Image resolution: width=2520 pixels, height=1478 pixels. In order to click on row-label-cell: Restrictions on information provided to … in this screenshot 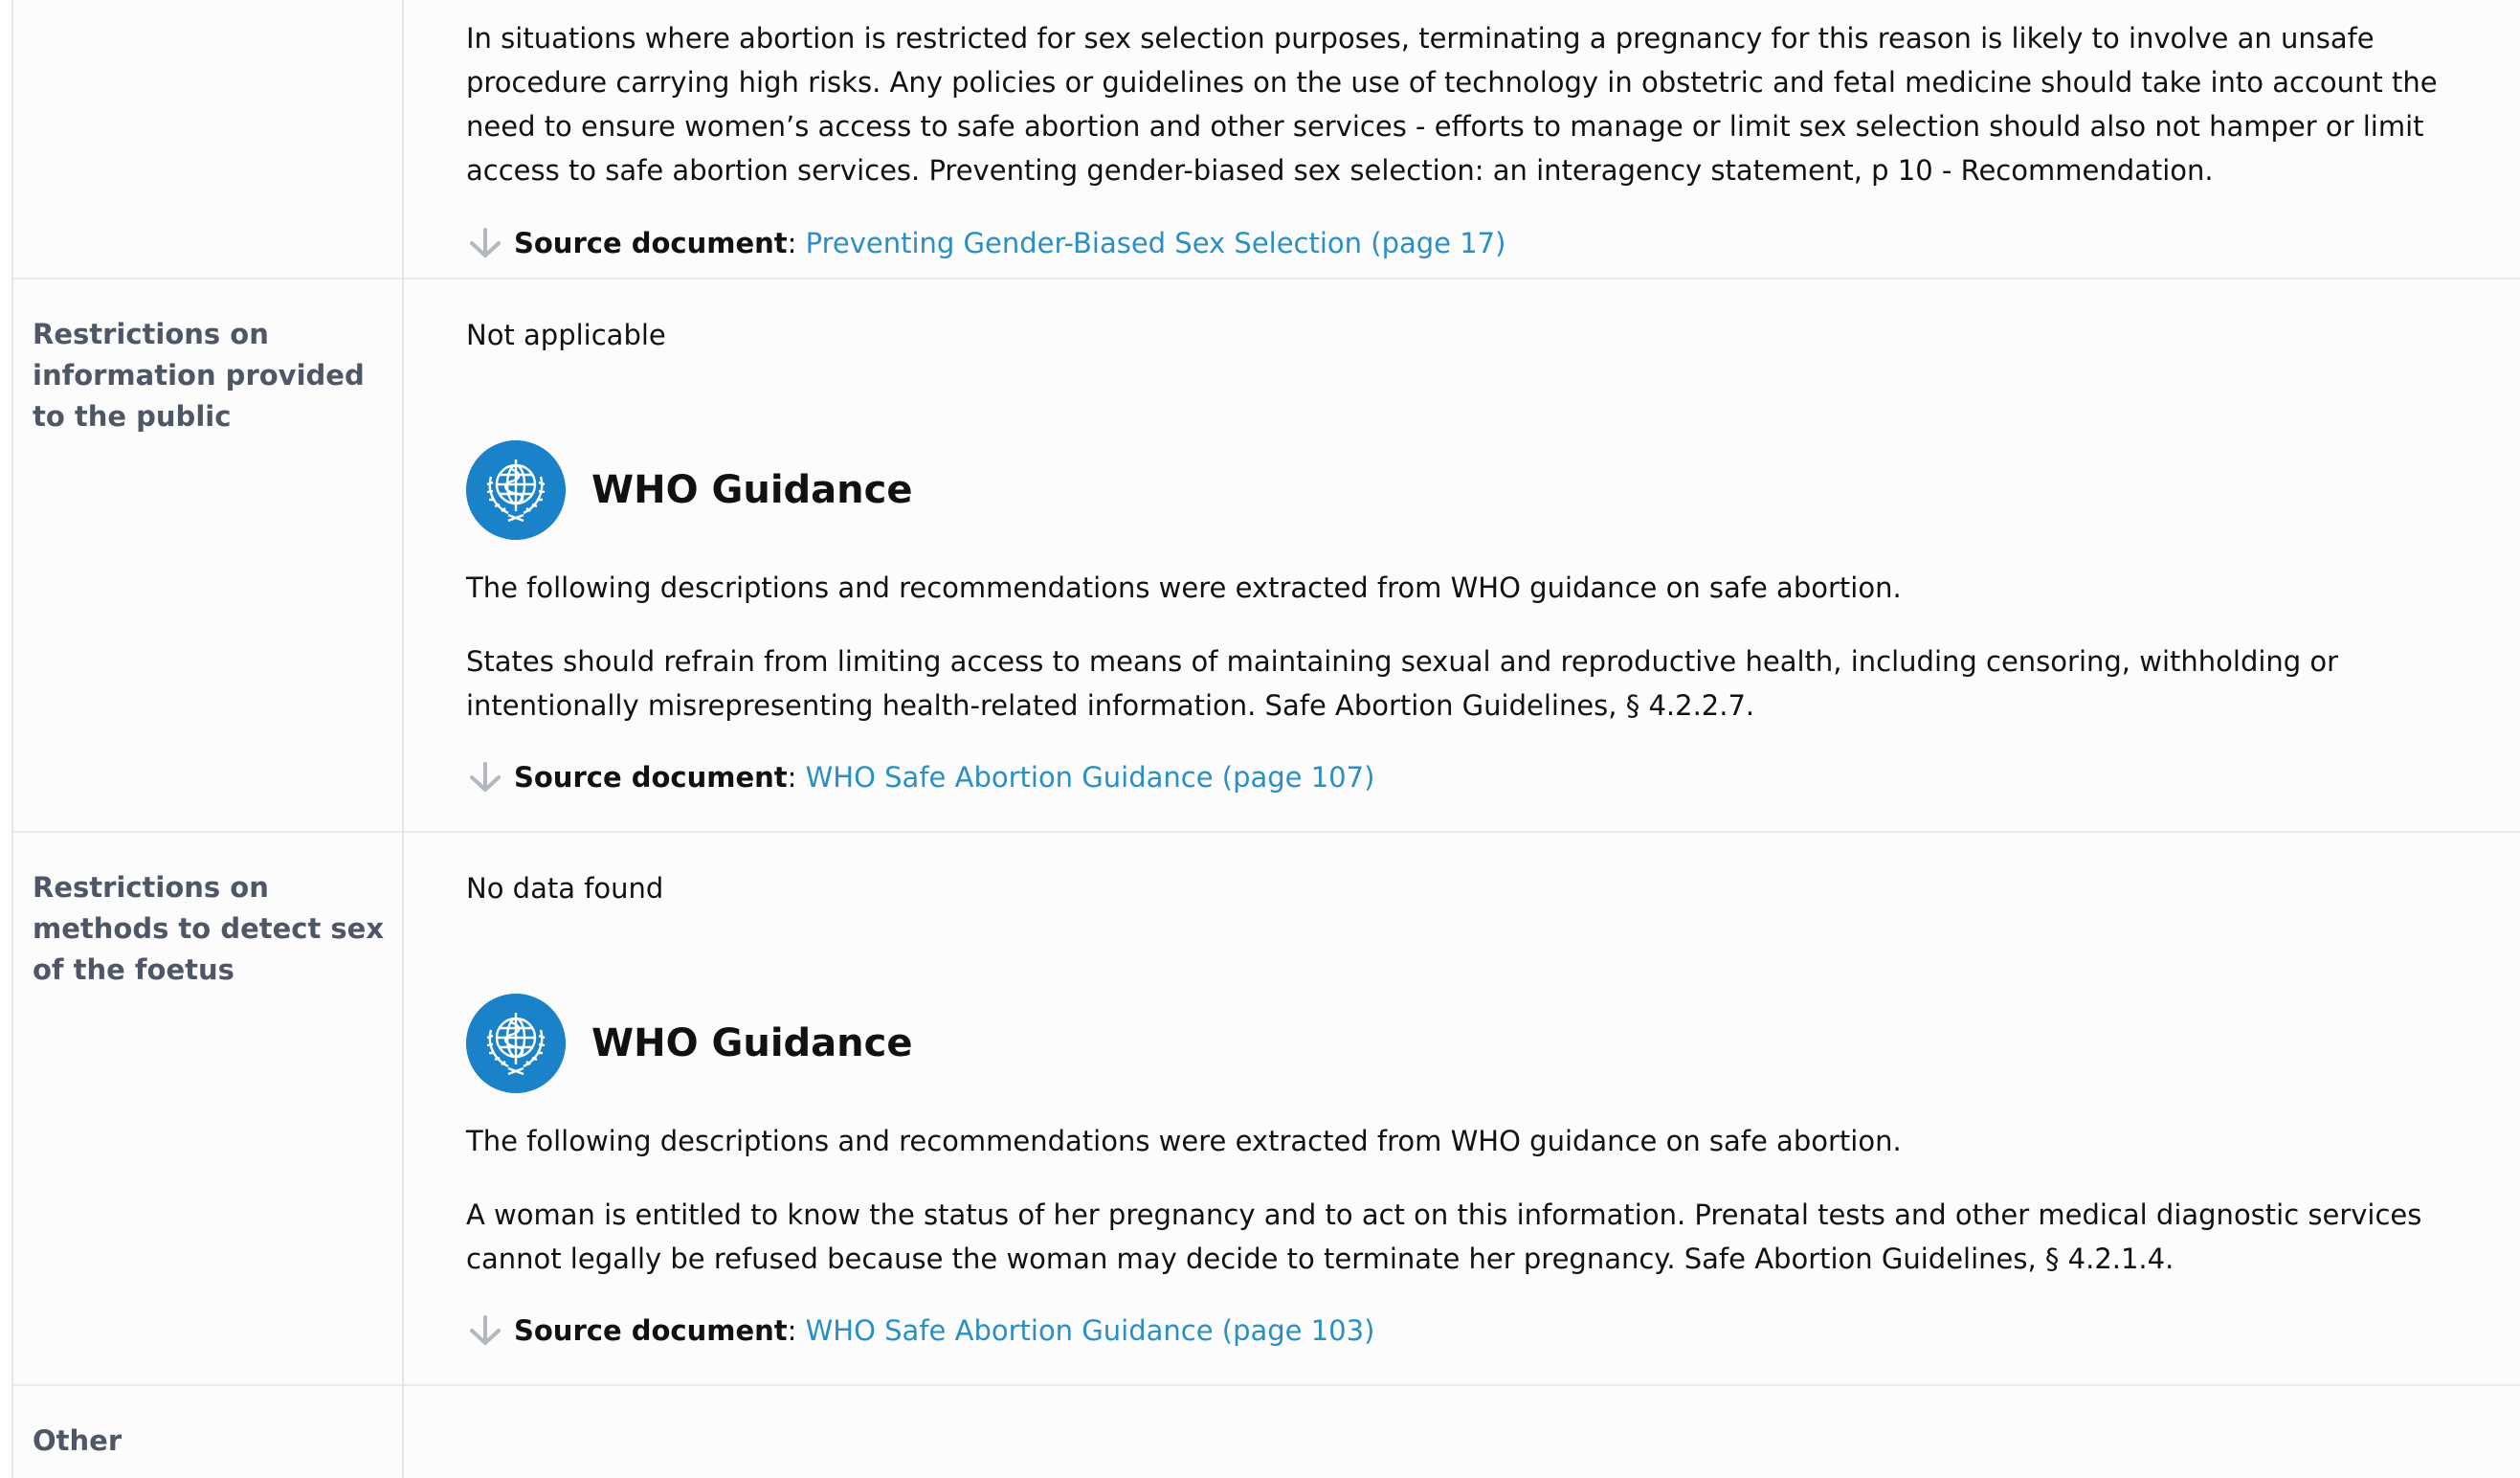, I will do `click(208, 554)`.